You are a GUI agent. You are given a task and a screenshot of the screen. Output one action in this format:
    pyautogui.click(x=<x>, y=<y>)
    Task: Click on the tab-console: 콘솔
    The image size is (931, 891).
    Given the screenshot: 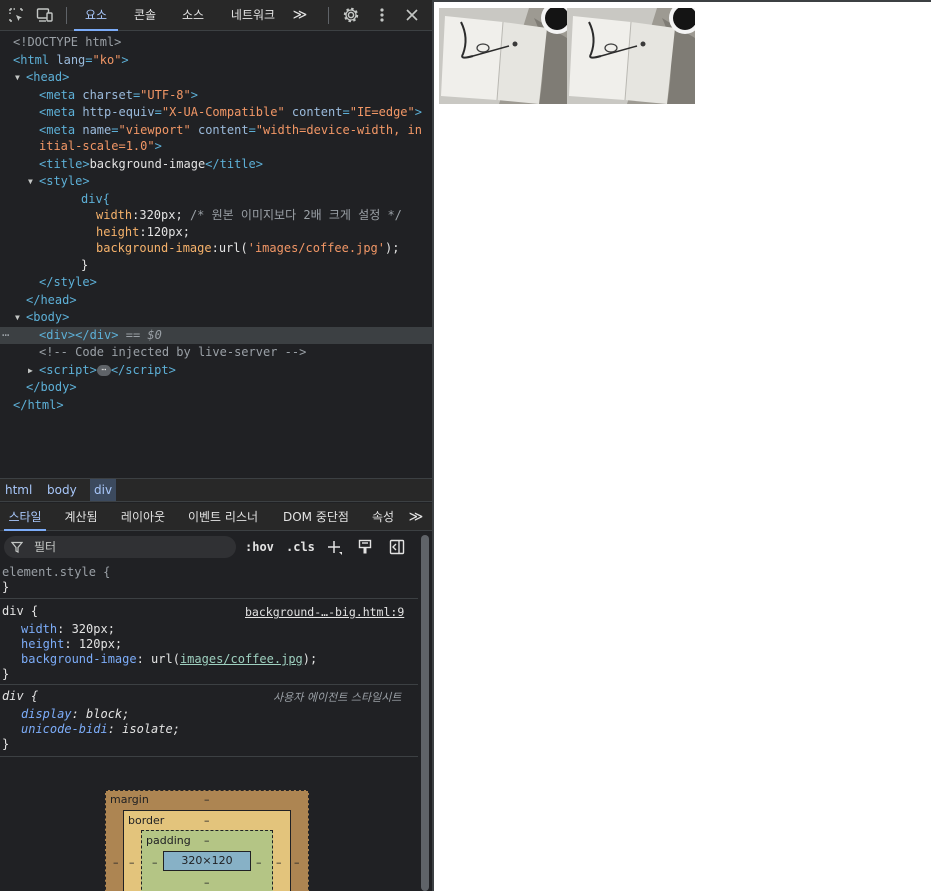 What is the action you would take?
    pyautogui.click(x=145, y=15)
    